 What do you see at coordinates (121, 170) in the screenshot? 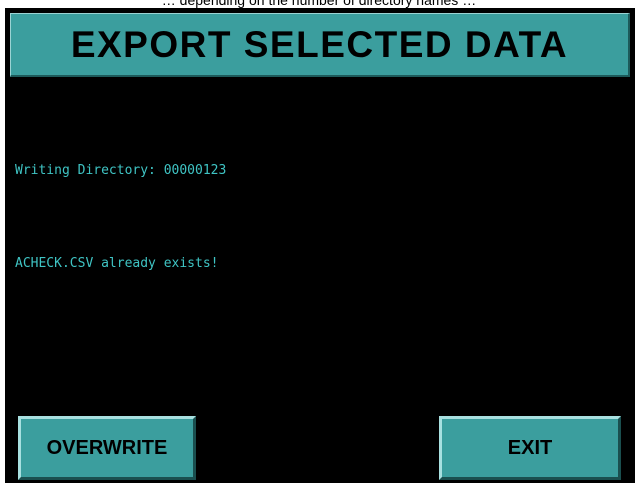
I see `writing-directory-message: Writing Directory: 00000123` at bounding box center [121, 170].